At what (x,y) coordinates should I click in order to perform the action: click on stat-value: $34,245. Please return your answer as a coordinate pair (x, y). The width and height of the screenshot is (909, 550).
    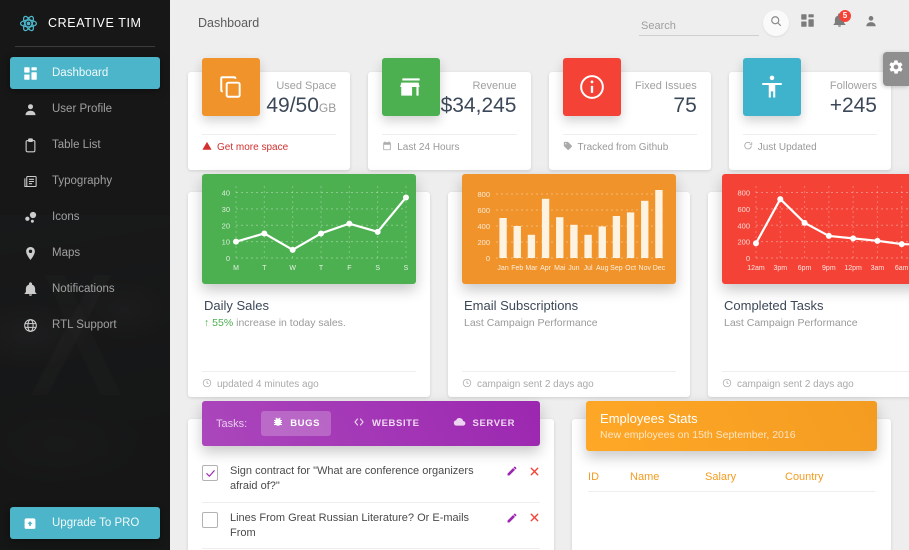
    Looking at the image, I should click on (479, 106).